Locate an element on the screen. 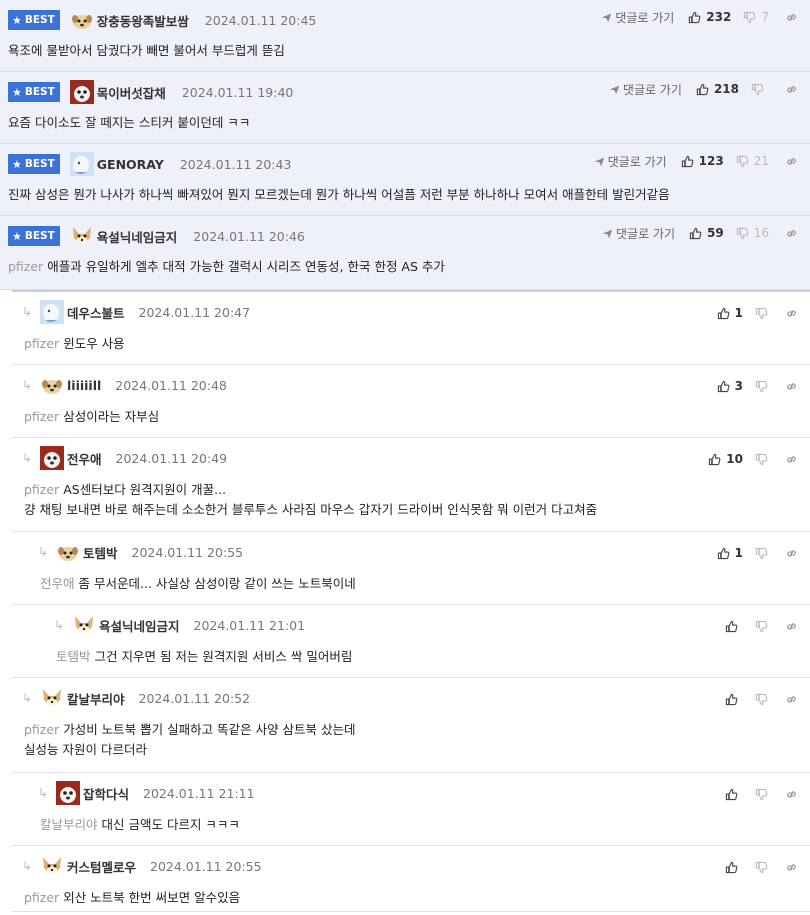 The height and width of the screenshot is (915, 810). nickname: 칼날부리야 is located at coordinates (96, 698).